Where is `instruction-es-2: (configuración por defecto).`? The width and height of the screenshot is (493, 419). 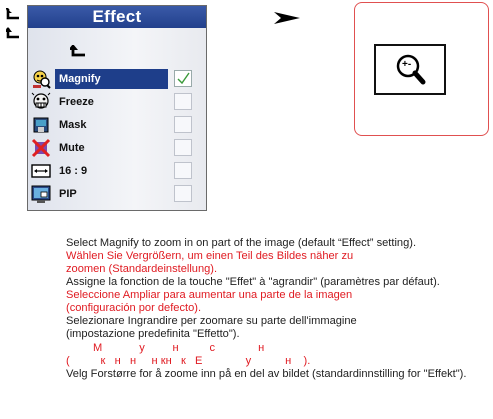
instruction-es-2: (configuración por defecto). is located at coordinates (134, 308).